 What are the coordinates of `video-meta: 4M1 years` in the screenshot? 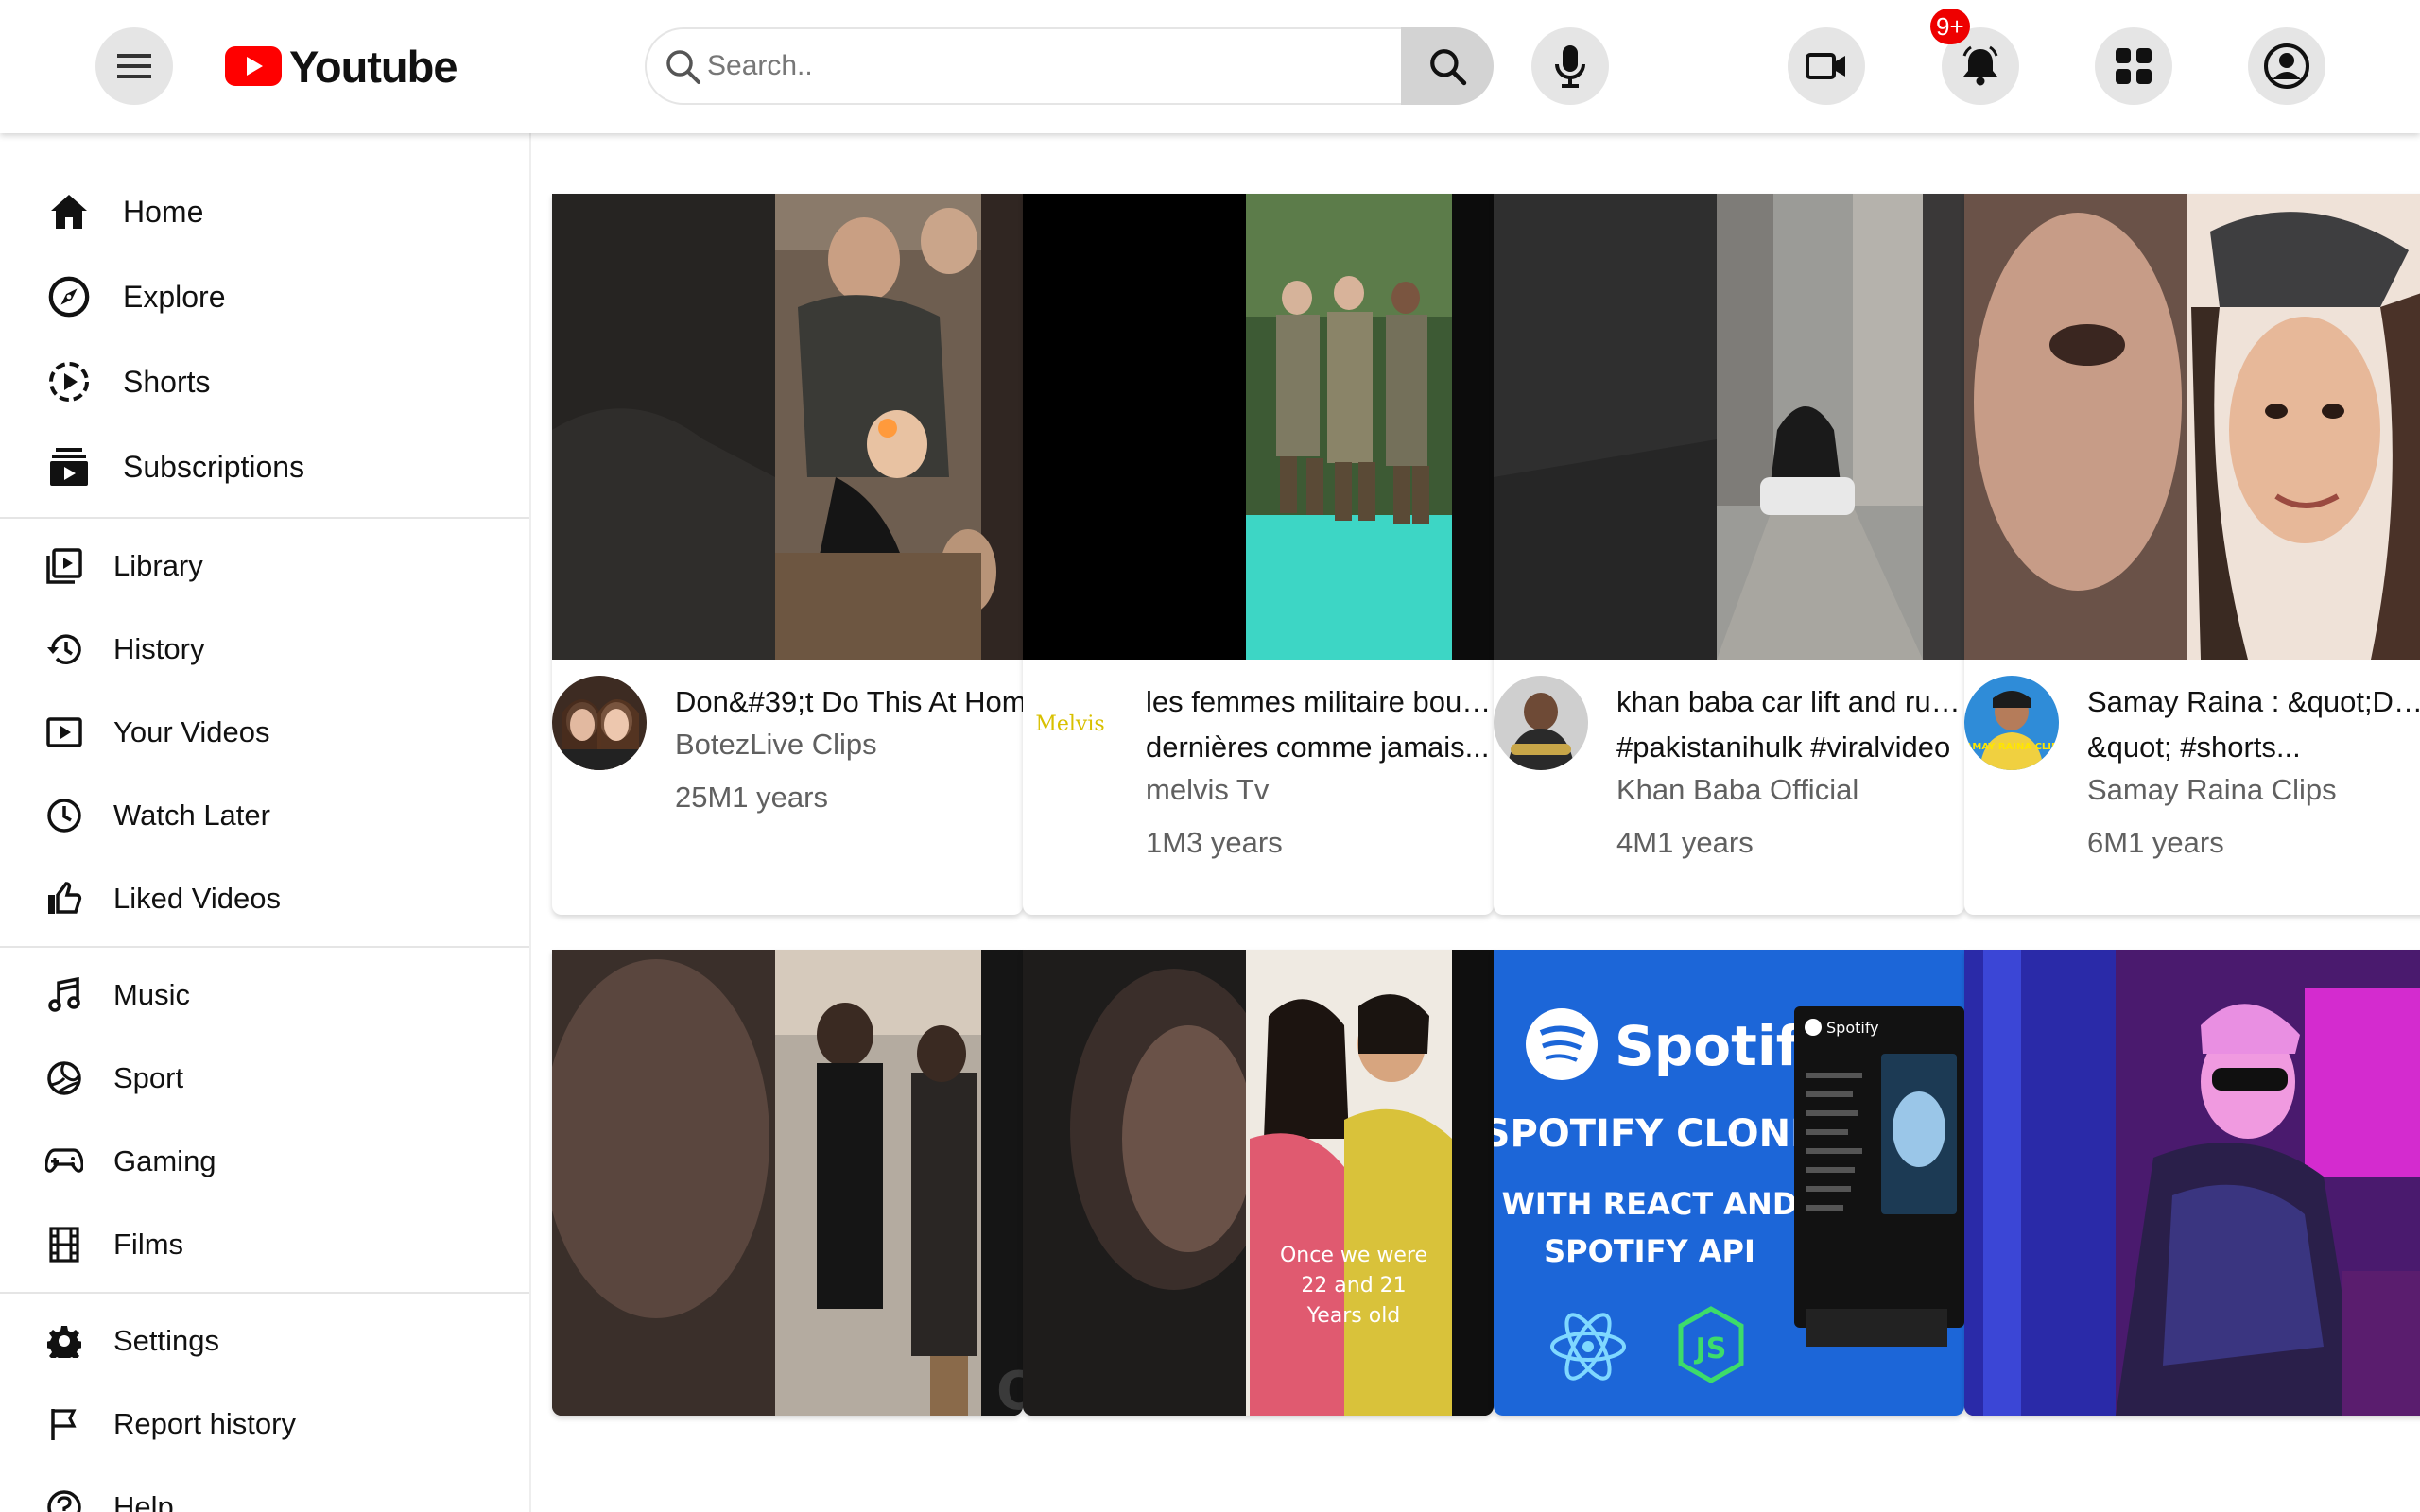 It's located at (1685, 842).